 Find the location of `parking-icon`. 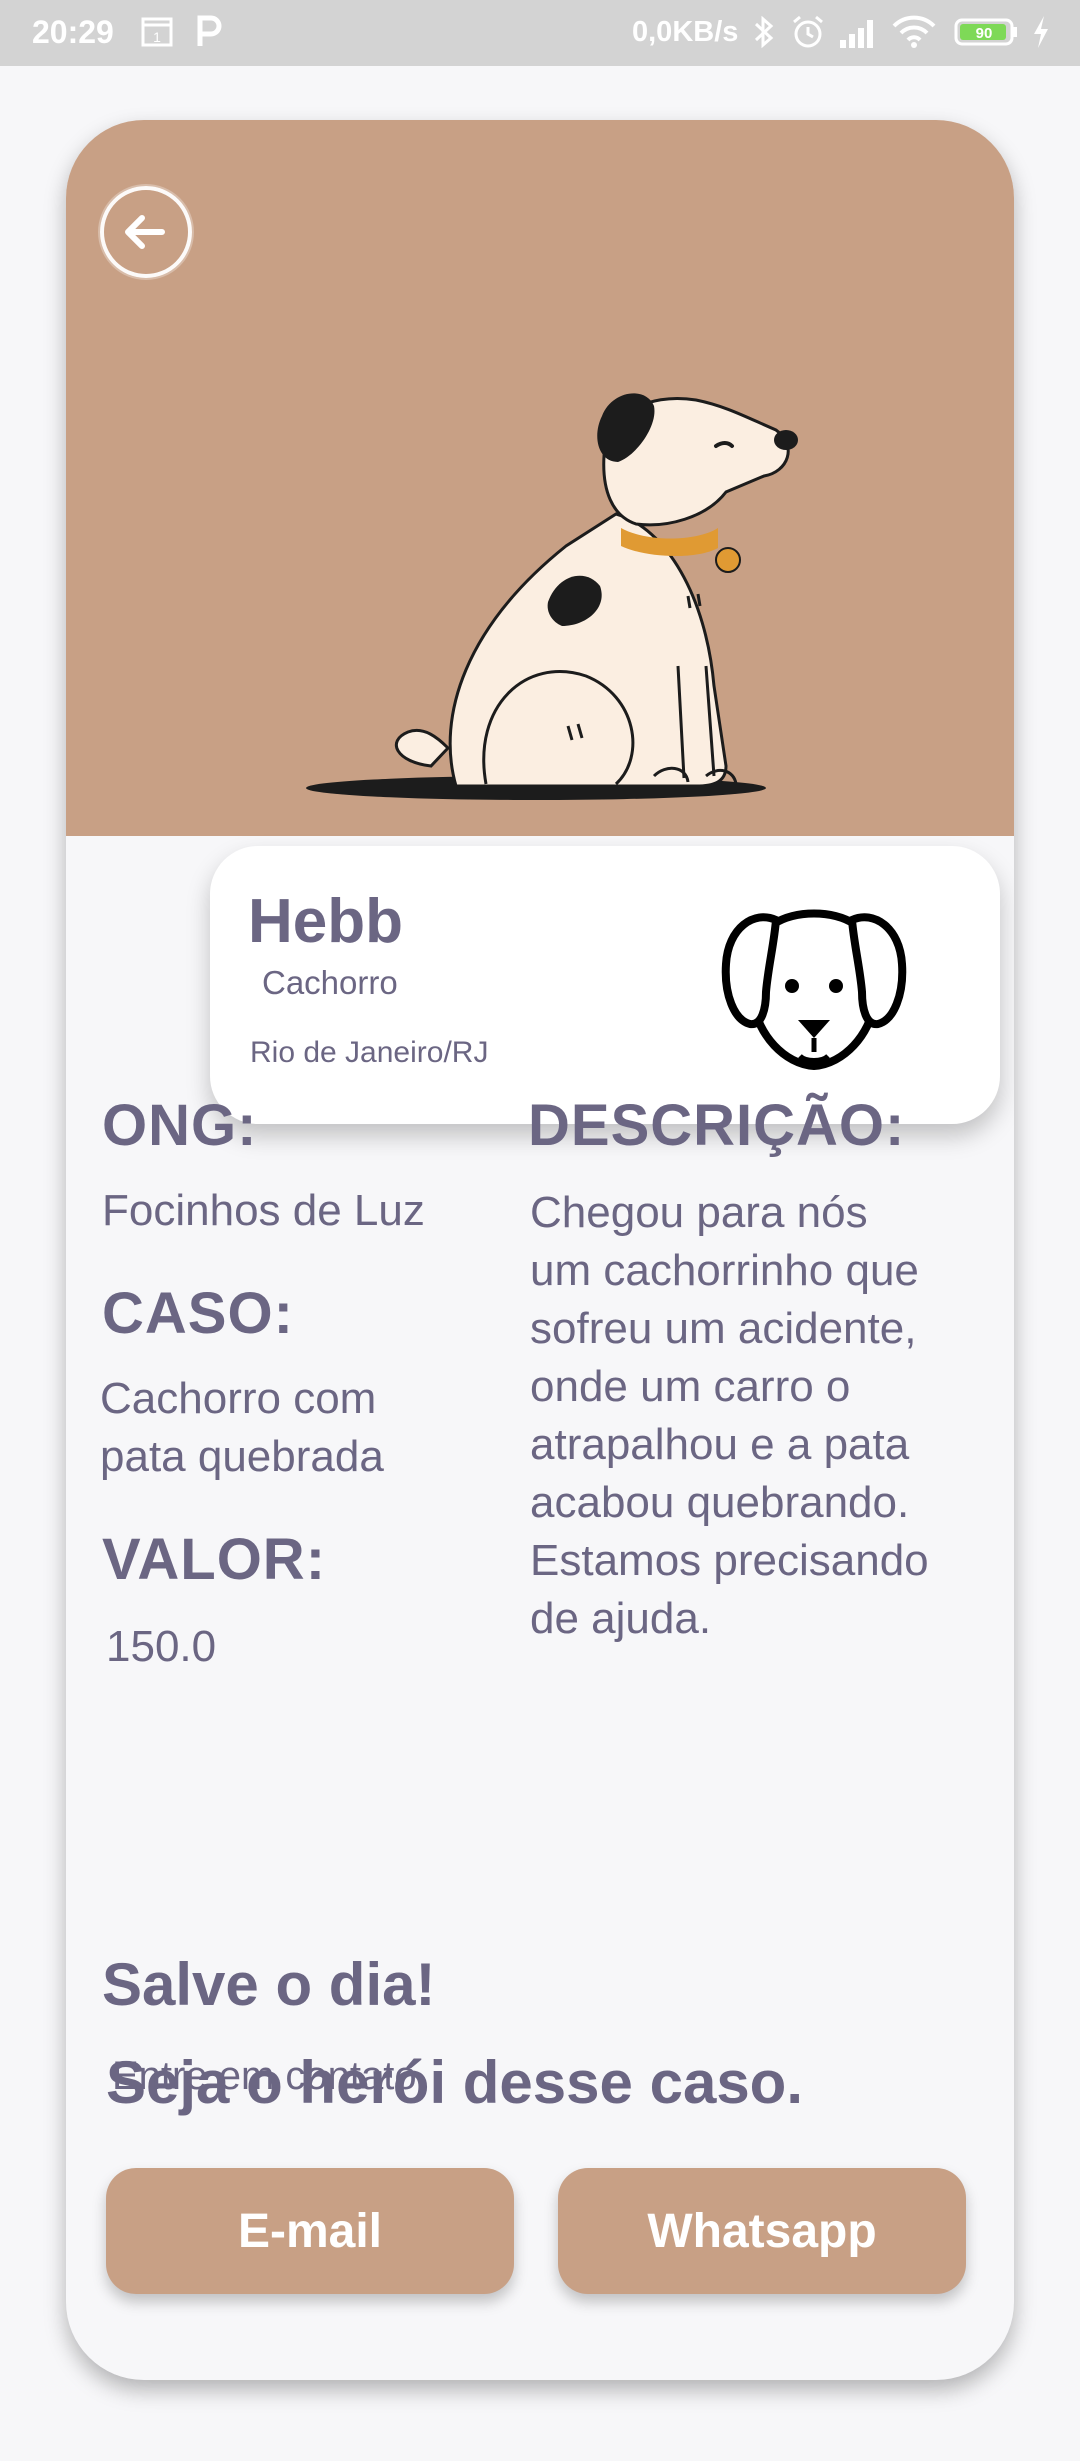

parking-icon is located at coordinates (209, 34).